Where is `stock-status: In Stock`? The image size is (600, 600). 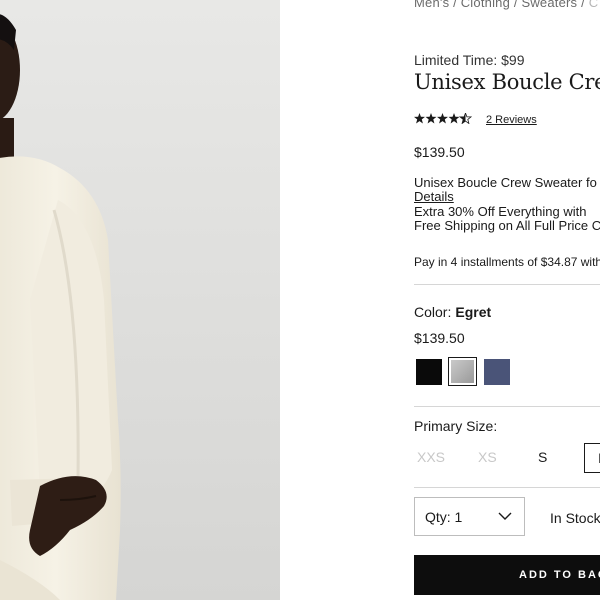 stock-status: In Stock is located at coordinates (575, 518).